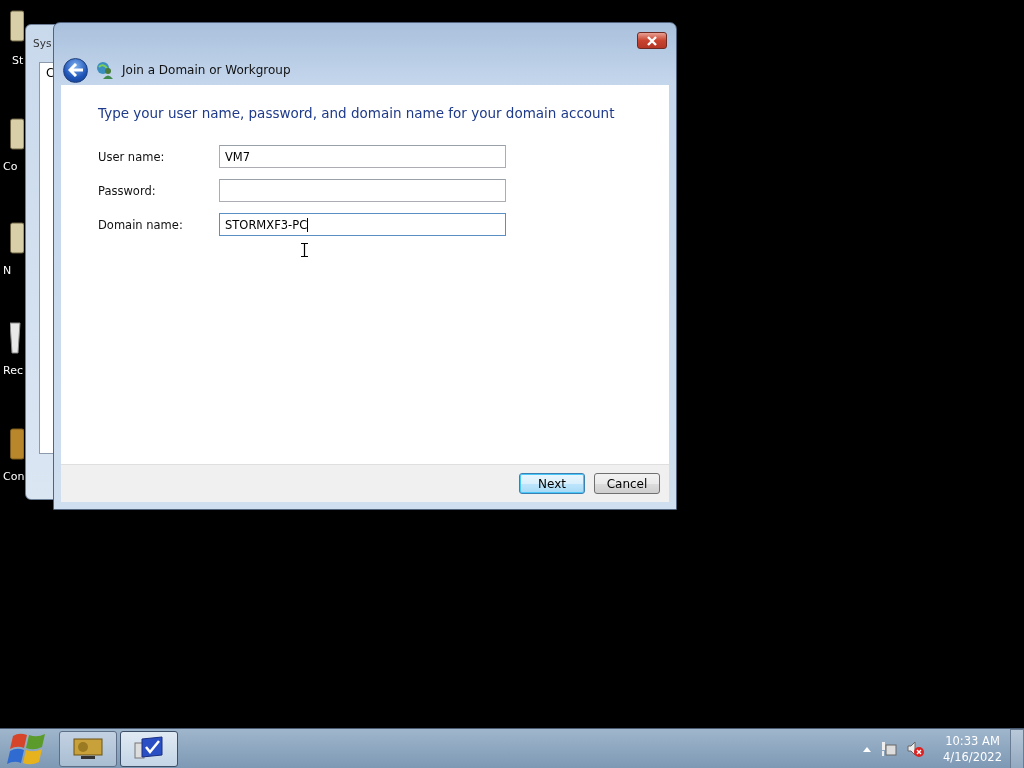 The height and width of the screenshot is (768, 1024). What do you see at coordinates (362, 156) in the screenshot?
I see `input-field: VM7` at bounding box center [362, 156].